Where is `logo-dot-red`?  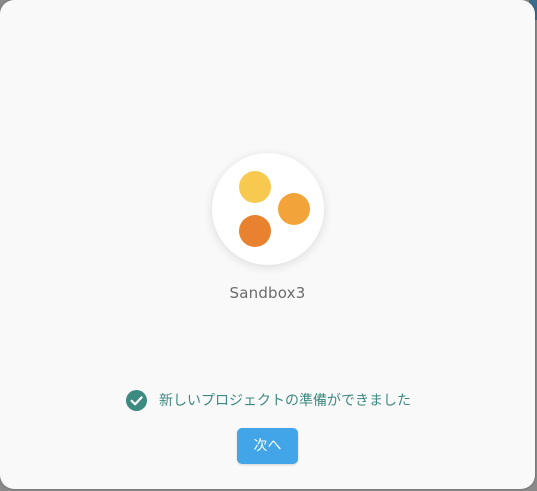 logo-dot-red is located at coordinates (255, 231).